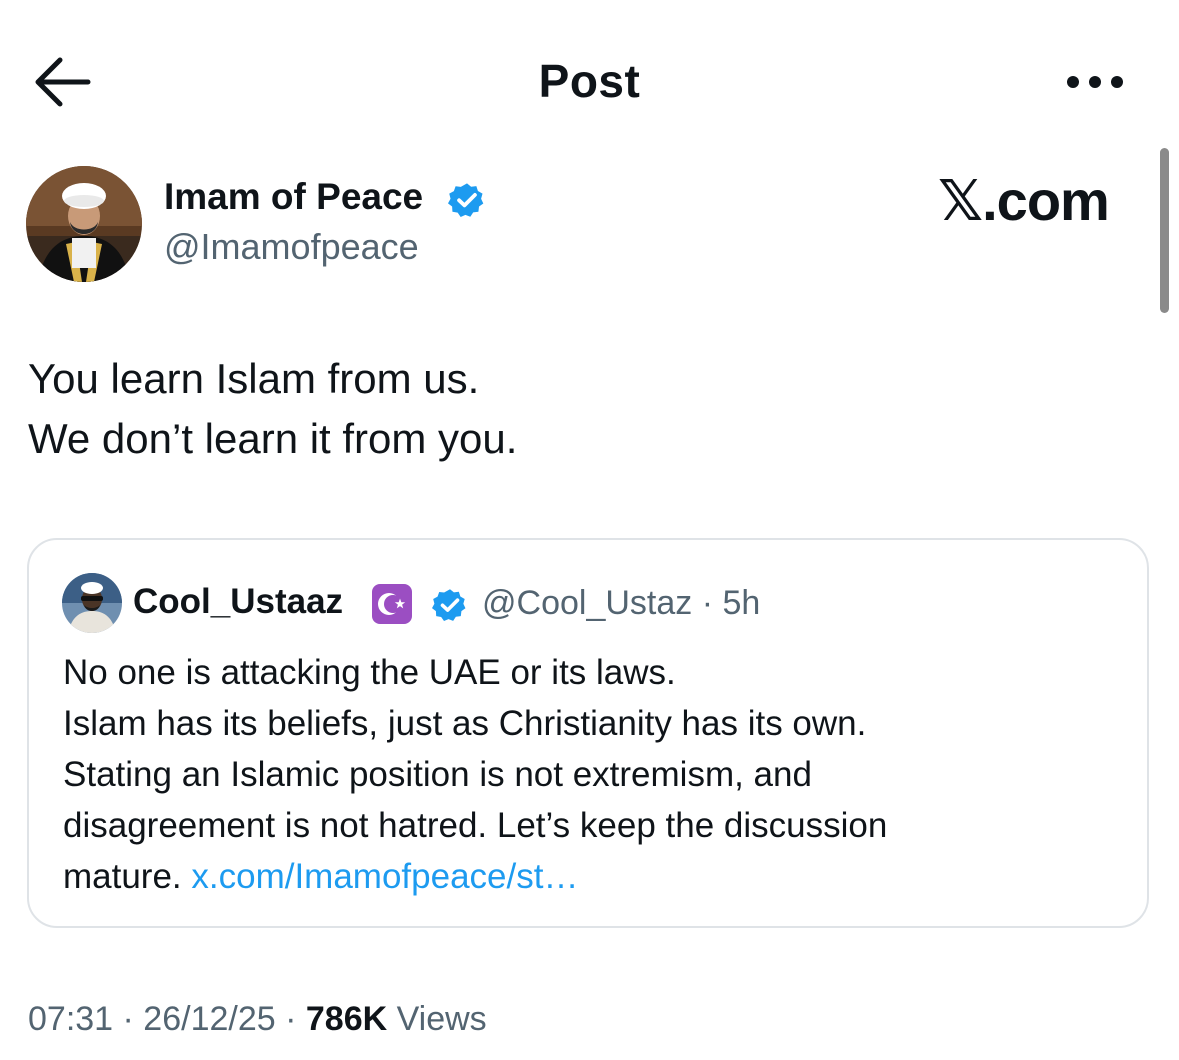  I want to click on quote-author-avatar, so click(92, 603).